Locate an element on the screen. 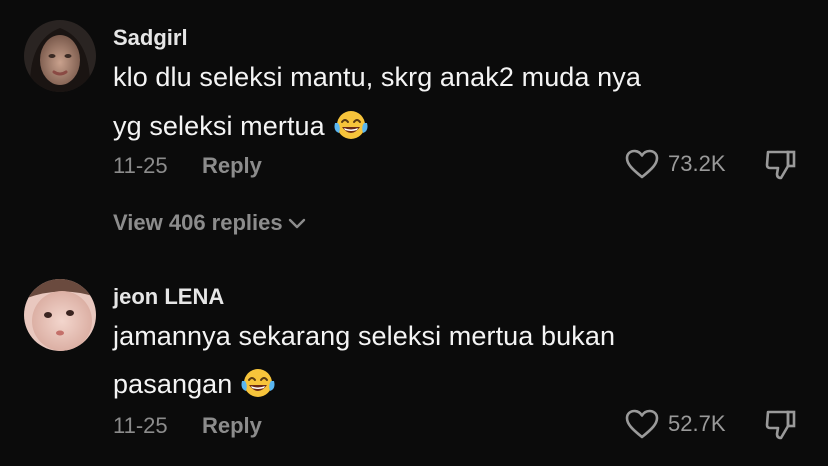 The height and width of the screenshot is (466, 828). like-count: 52.7K is located at coordinates (697, 423).